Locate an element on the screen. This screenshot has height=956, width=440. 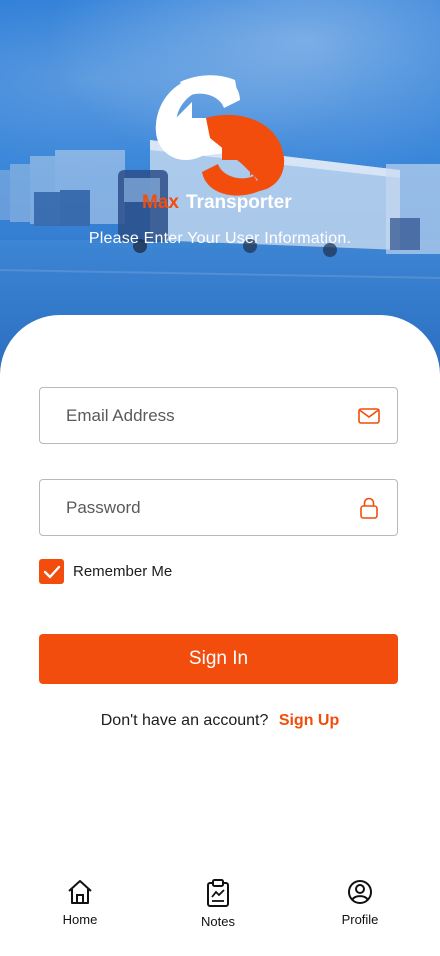
nav-label-profile: Profile is located at coordinates (360, 919).